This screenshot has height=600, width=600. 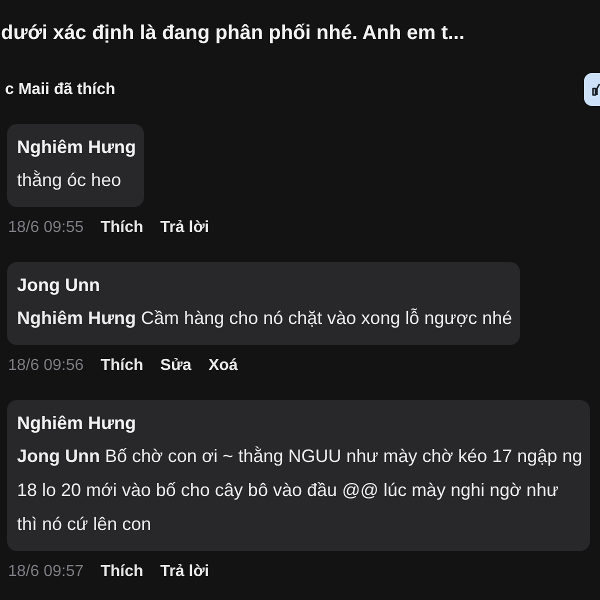 What do you see at coordinates (46, 366) in the screenshot?
I see `comment-timestamp: 18/6 09:56` at bounding box center [46, 366].